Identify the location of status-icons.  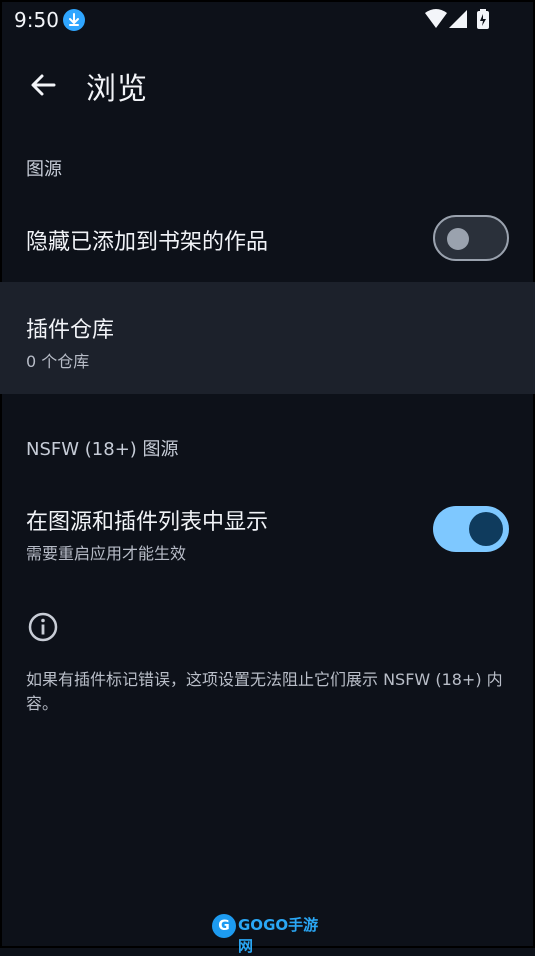
(460, 19).